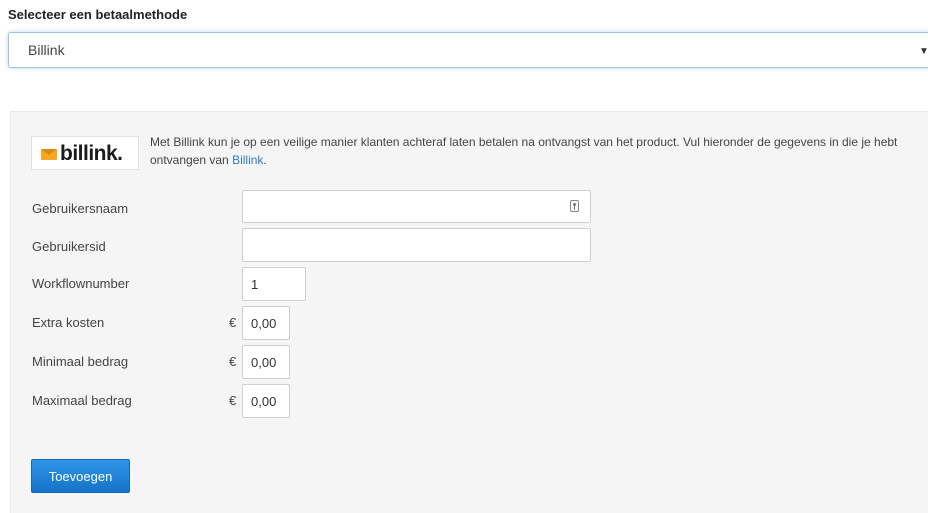 This screenshot has height=513, width=928. I want to click on payment-method-select: Billink ▼, so click(468, 50).